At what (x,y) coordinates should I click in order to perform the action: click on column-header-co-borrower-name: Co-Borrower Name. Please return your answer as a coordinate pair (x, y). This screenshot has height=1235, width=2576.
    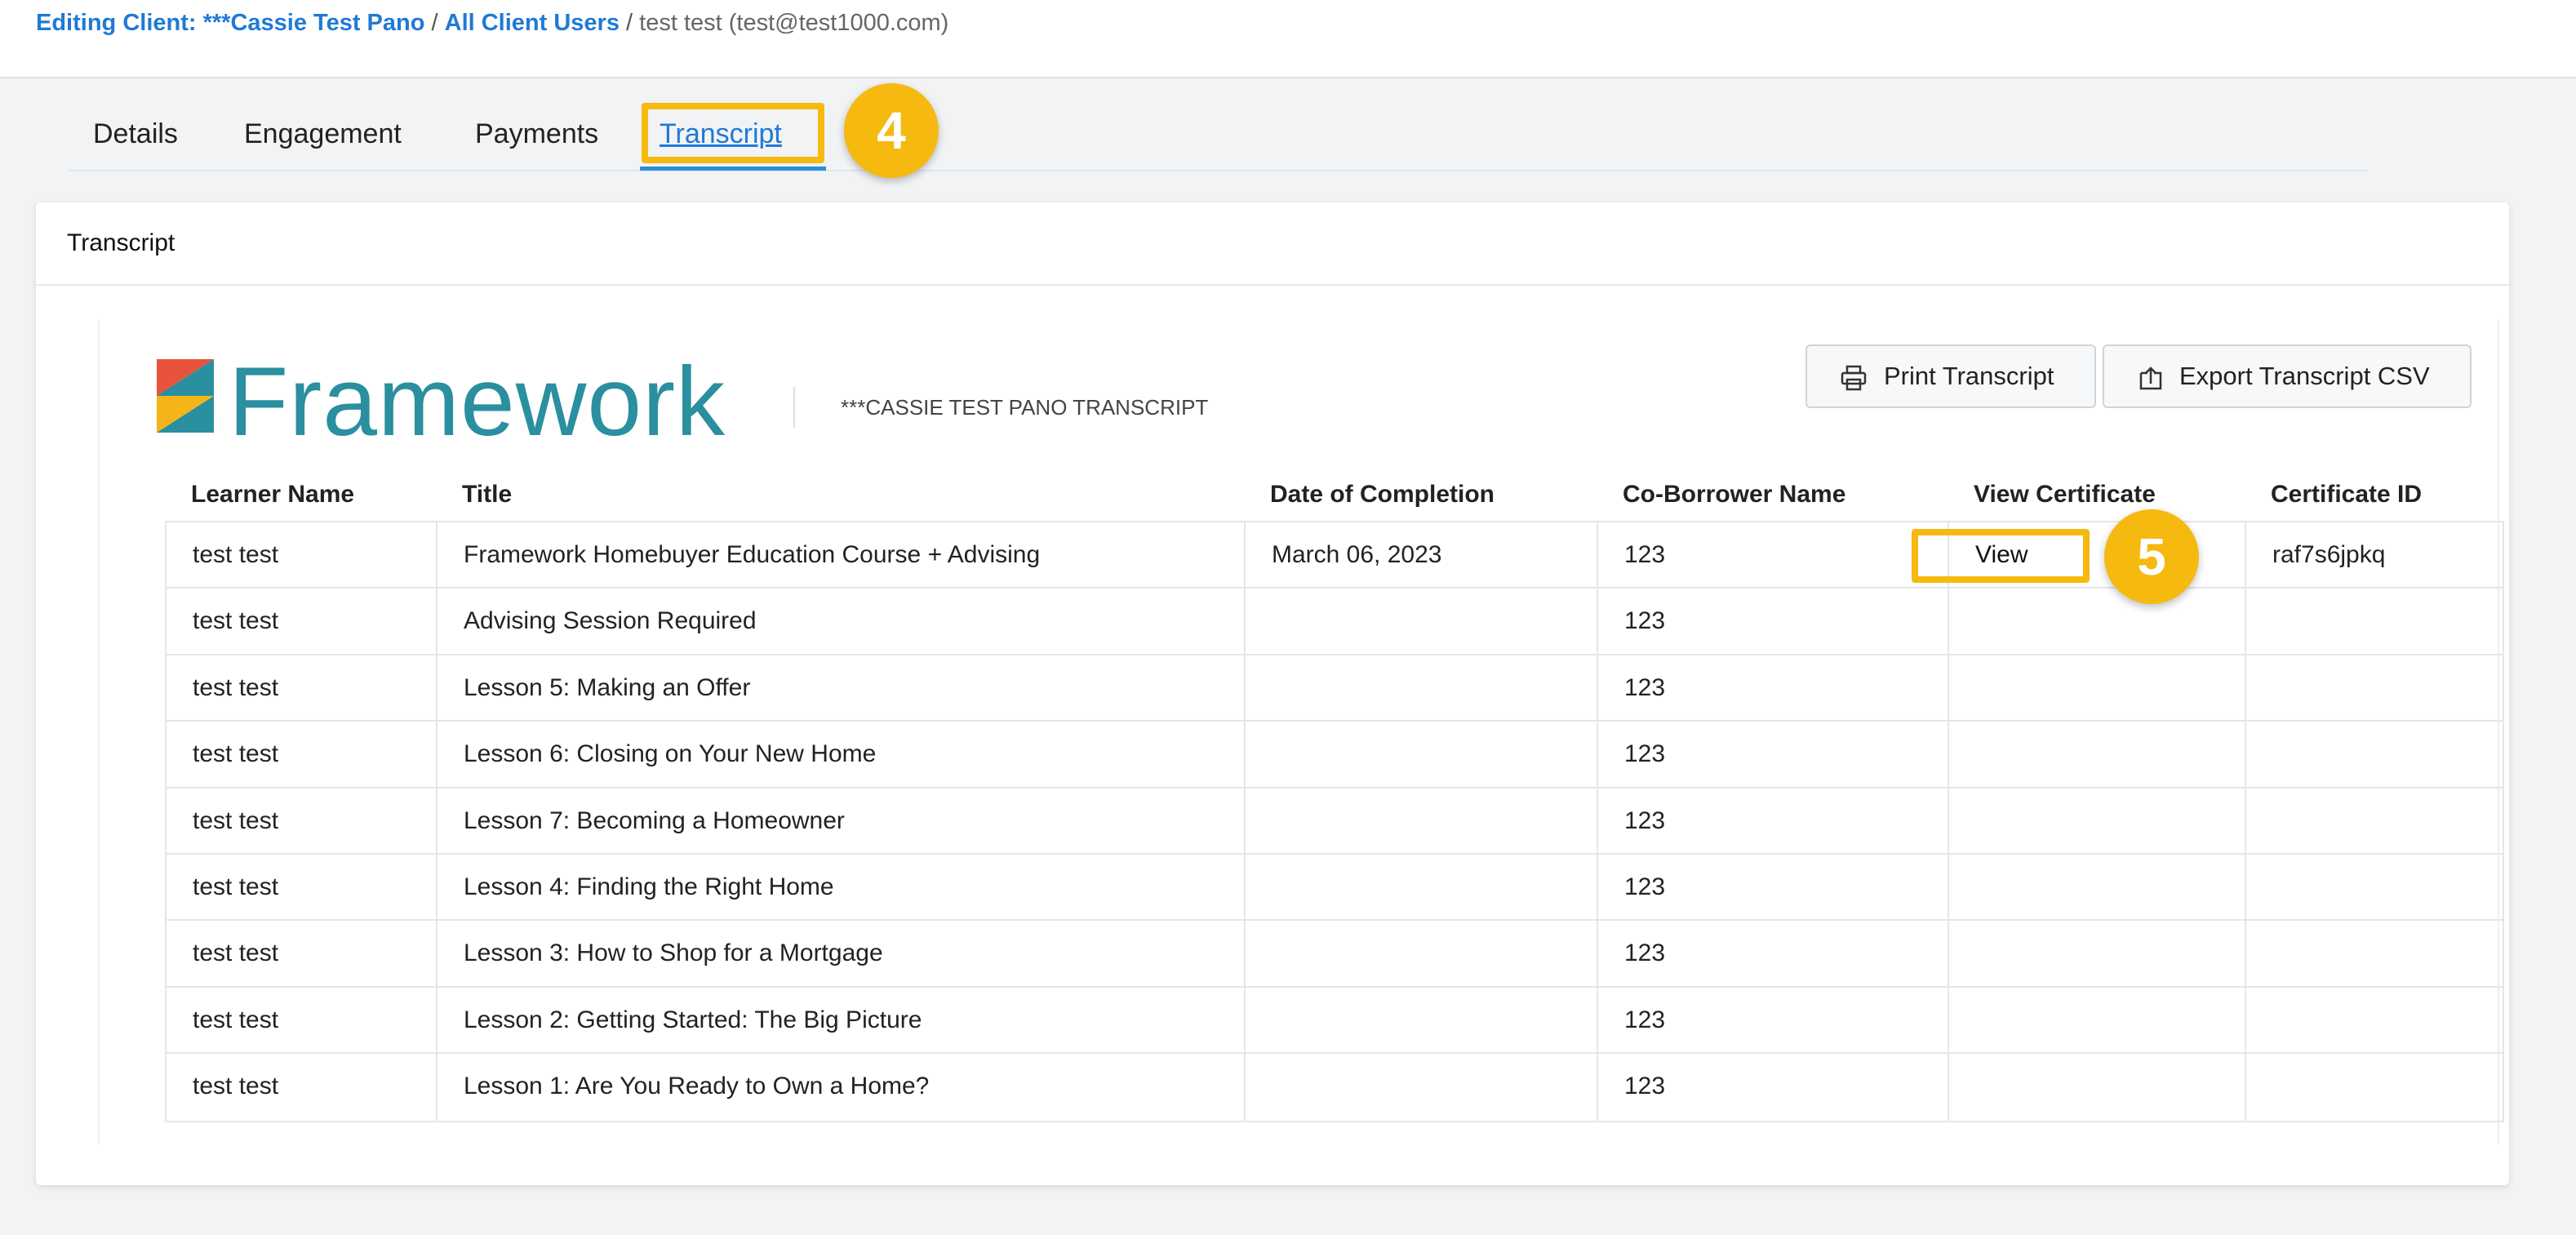
    Looking at the image, I should click on (1734, 494).